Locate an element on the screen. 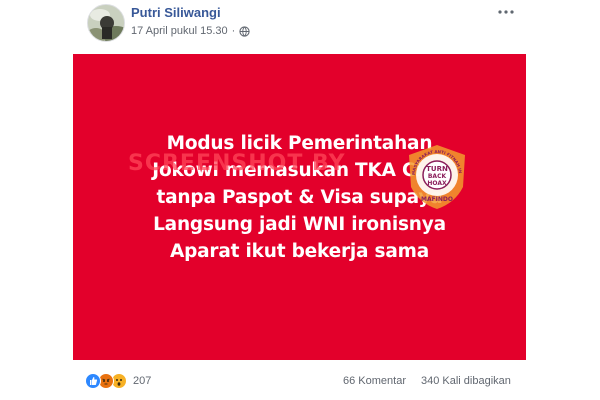 This screenshot has width=600, height=400. banner-line: Langsung jadi WNI ironisnya is located at coordinates (299, 224).